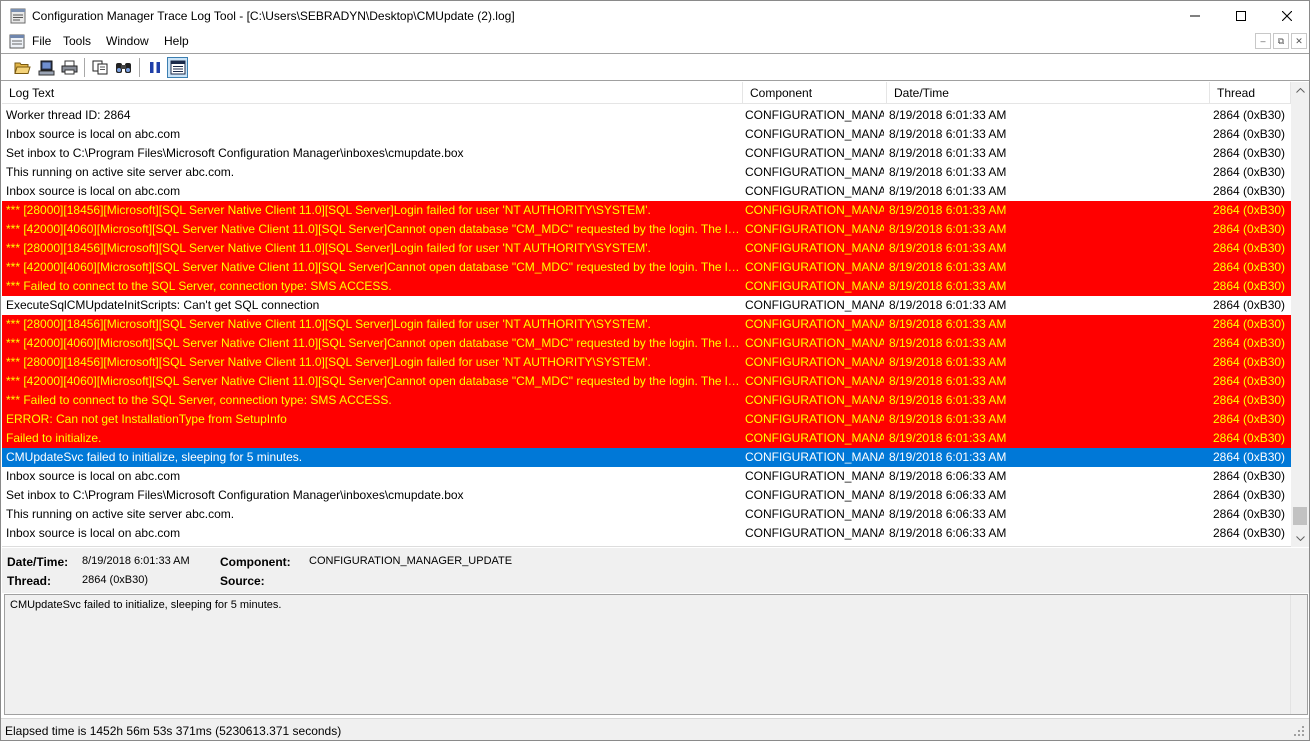 This screenshot has height=741, width=1310. What do you see at coordinates (242, 581) in the screenshot?
I see `source-label: Source:` at bounding box center [242, 581].